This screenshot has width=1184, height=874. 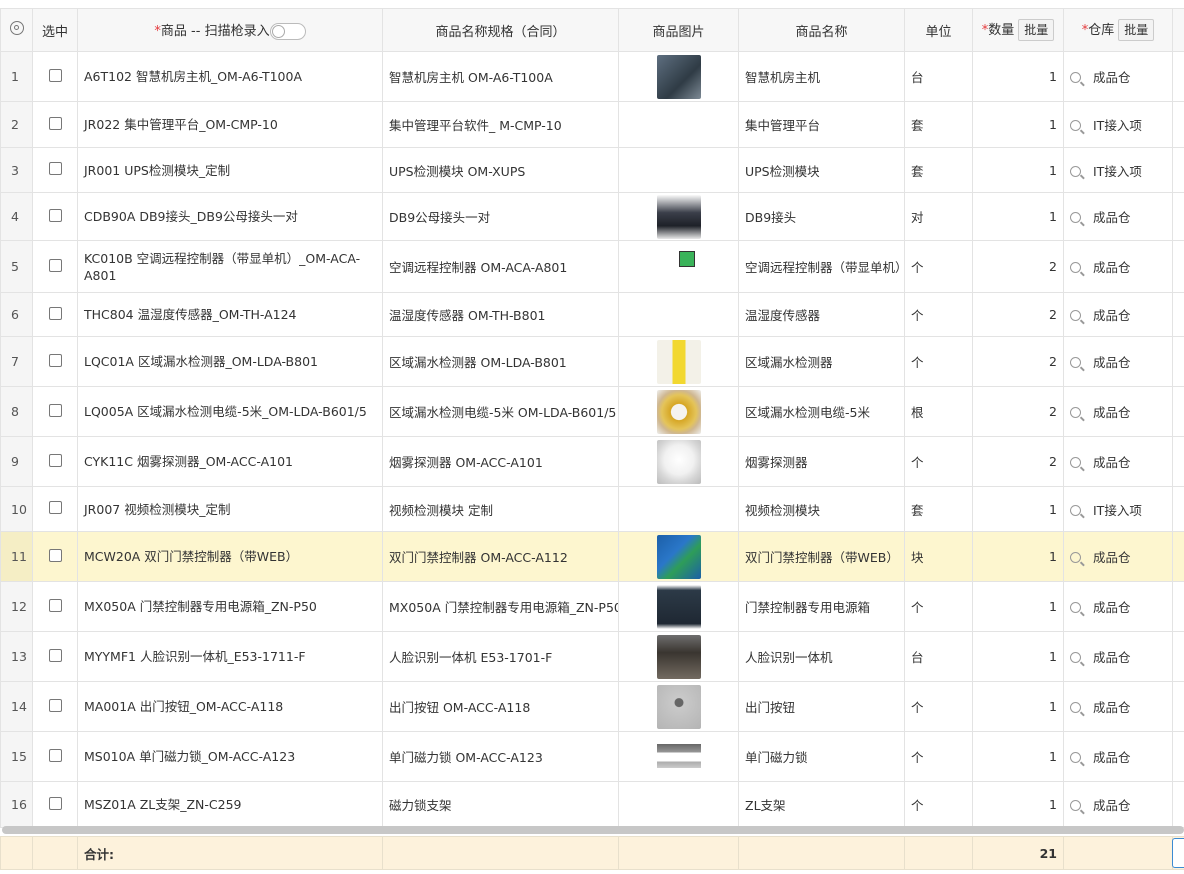 I want to click on scanner-input-toggle, so click(x=287, y=31).